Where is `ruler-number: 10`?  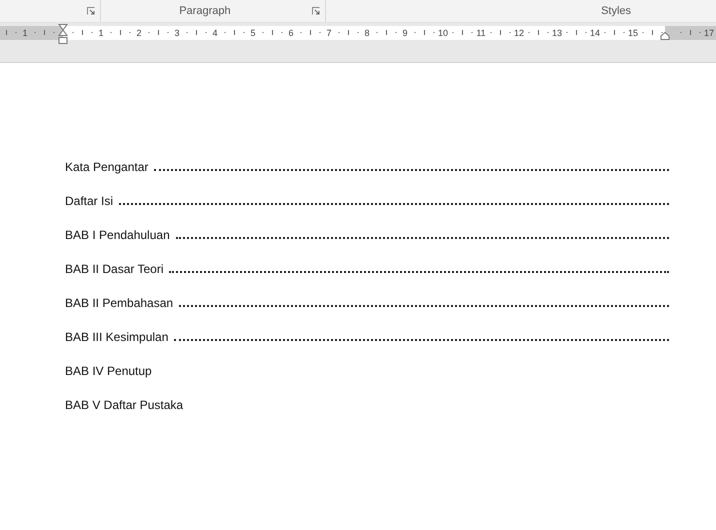 ruler-number: 10 is located at coordinates (443, 33).